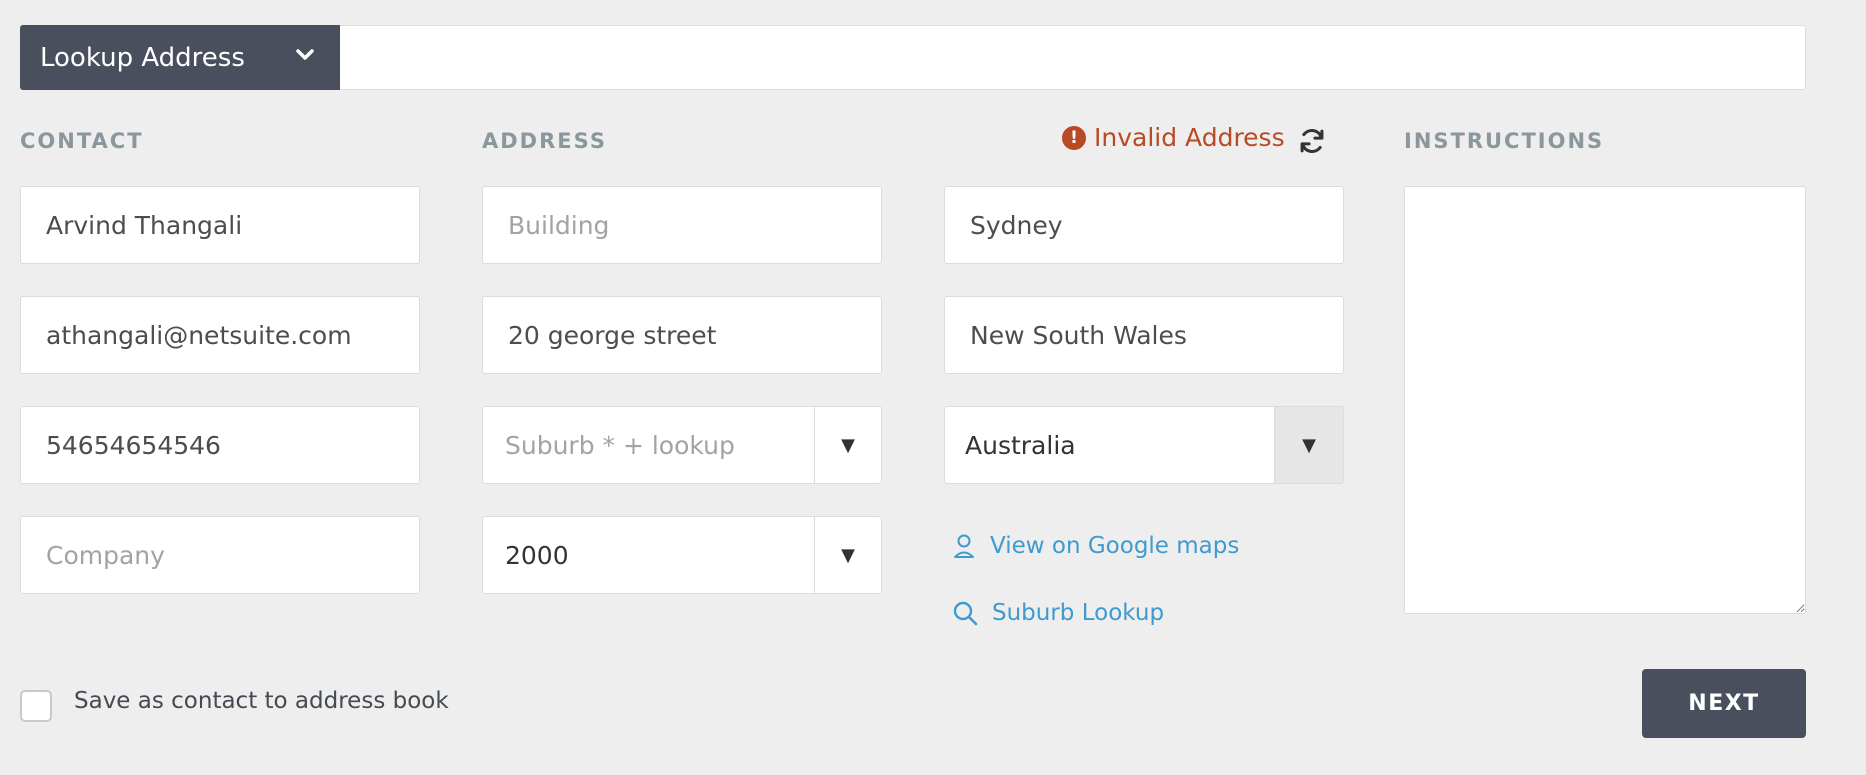 The width and height of the screenshot is (1866, 775). I want to click on contact-phone-input, so click(220, 445).